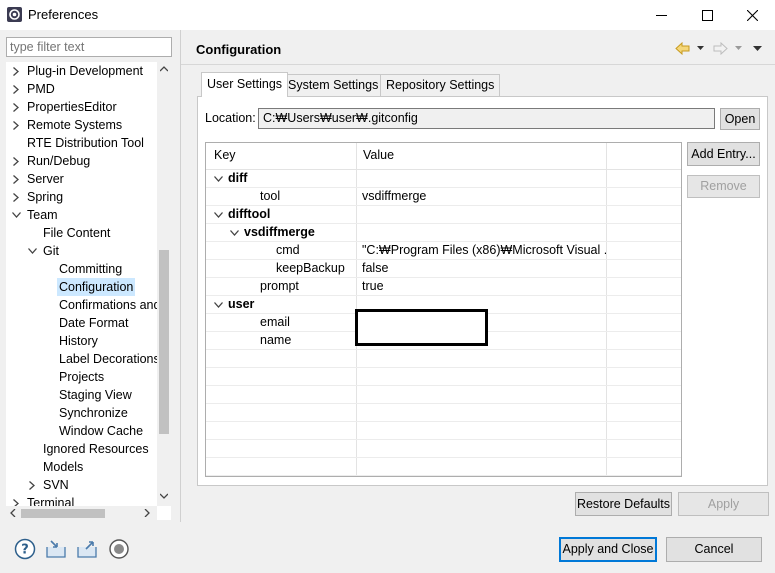 Image resolution: width=775 pixels, height=573 pixels. What do you see at coordinates (623, 504) in the screenshot?
I see `restore-defaults-button: Restore Defaults` at bounding box center [623, 504].